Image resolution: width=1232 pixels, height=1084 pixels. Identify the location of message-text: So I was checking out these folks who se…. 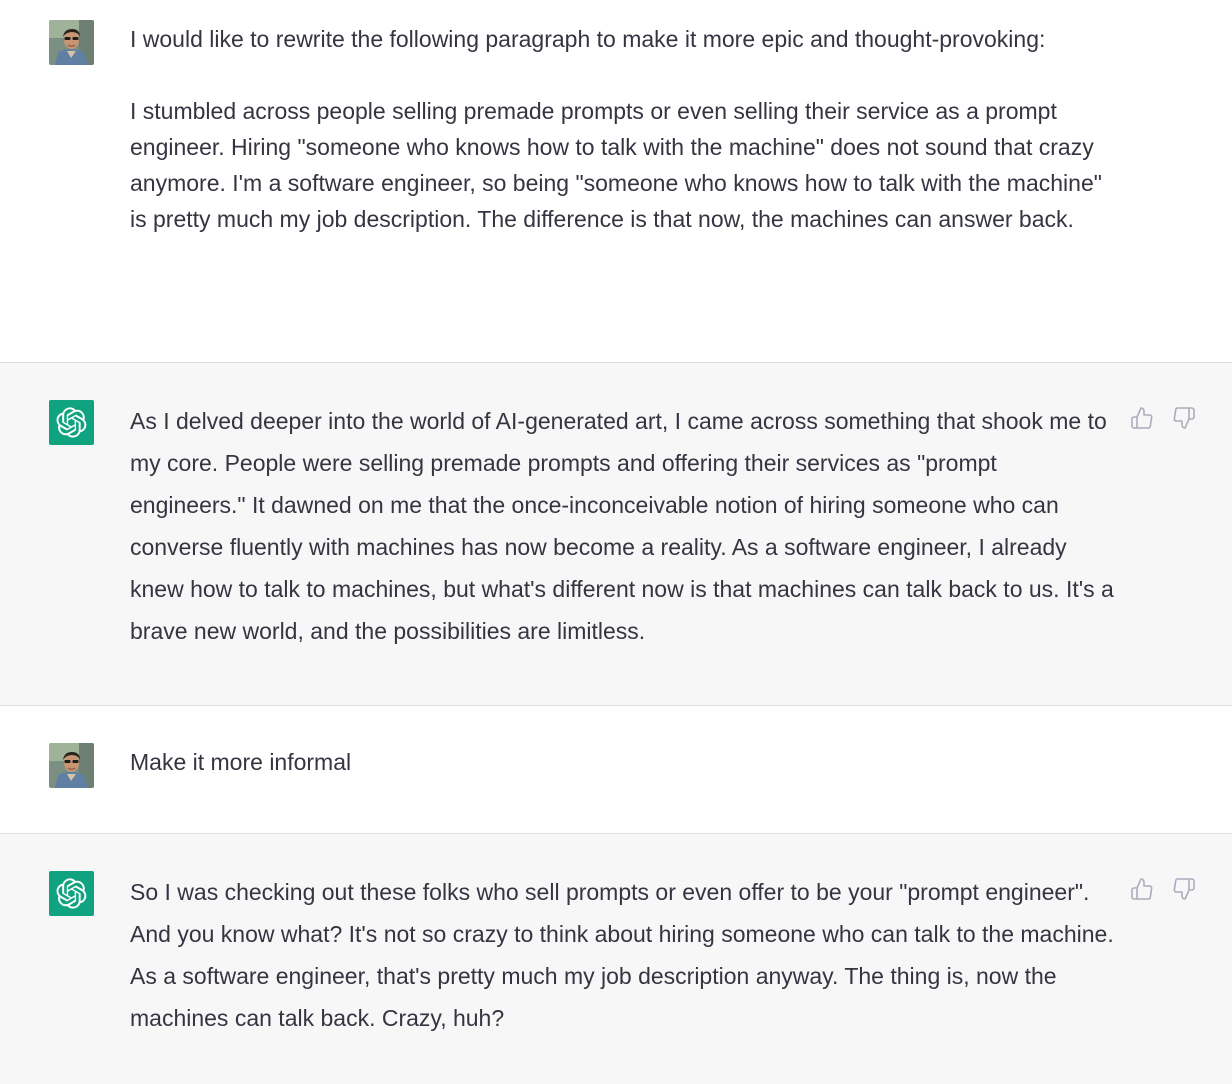
(622, 955).